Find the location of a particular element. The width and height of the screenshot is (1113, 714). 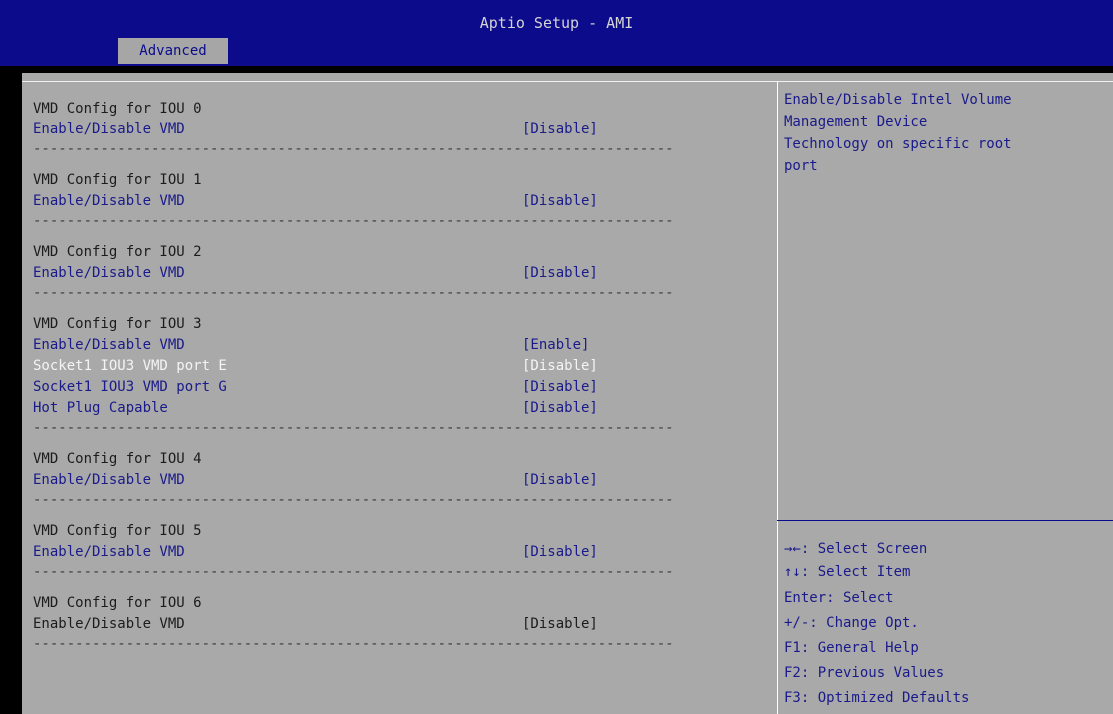

key-hint-change-opt: +/-: Change Opt. is located at coordinates (851, 623).